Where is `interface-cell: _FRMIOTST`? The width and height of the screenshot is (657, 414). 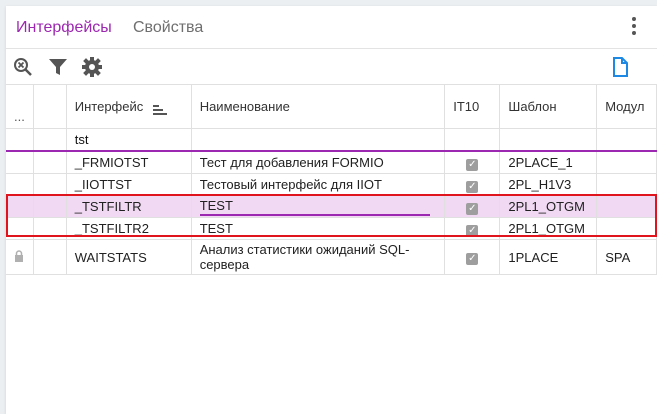 interface-cell: _FRMIOTST is located at coordinates (129, 162).